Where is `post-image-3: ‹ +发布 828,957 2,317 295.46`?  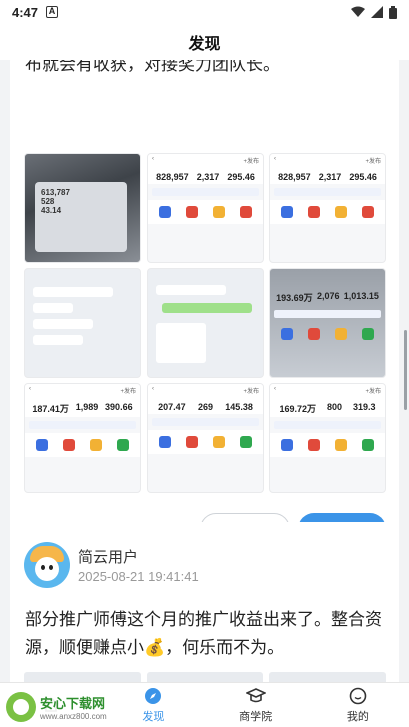
post-image-3: ‹ +发布 828,957 2,317 295.46 is located at coordinates (327, 208).